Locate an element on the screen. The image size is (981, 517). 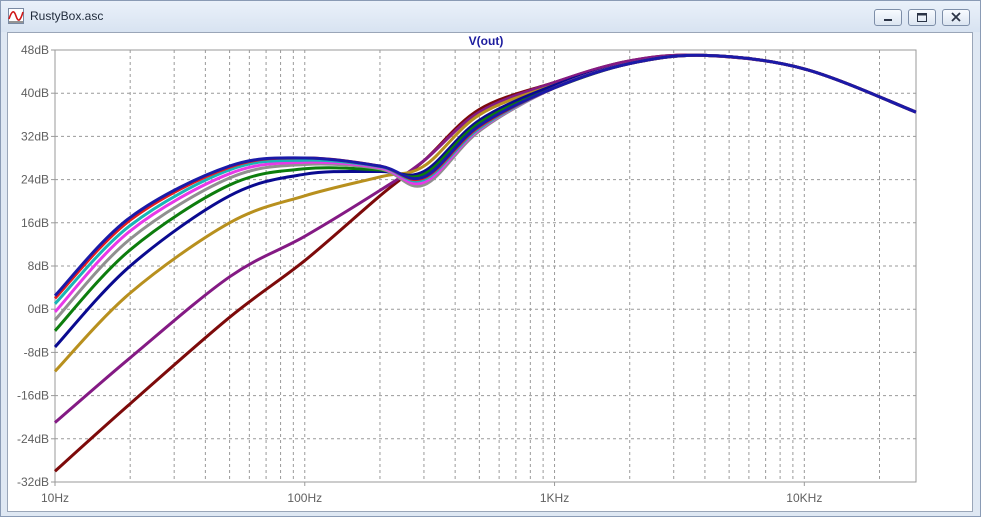
y-tick-label: 48dB is located at coordinates (35, 50).